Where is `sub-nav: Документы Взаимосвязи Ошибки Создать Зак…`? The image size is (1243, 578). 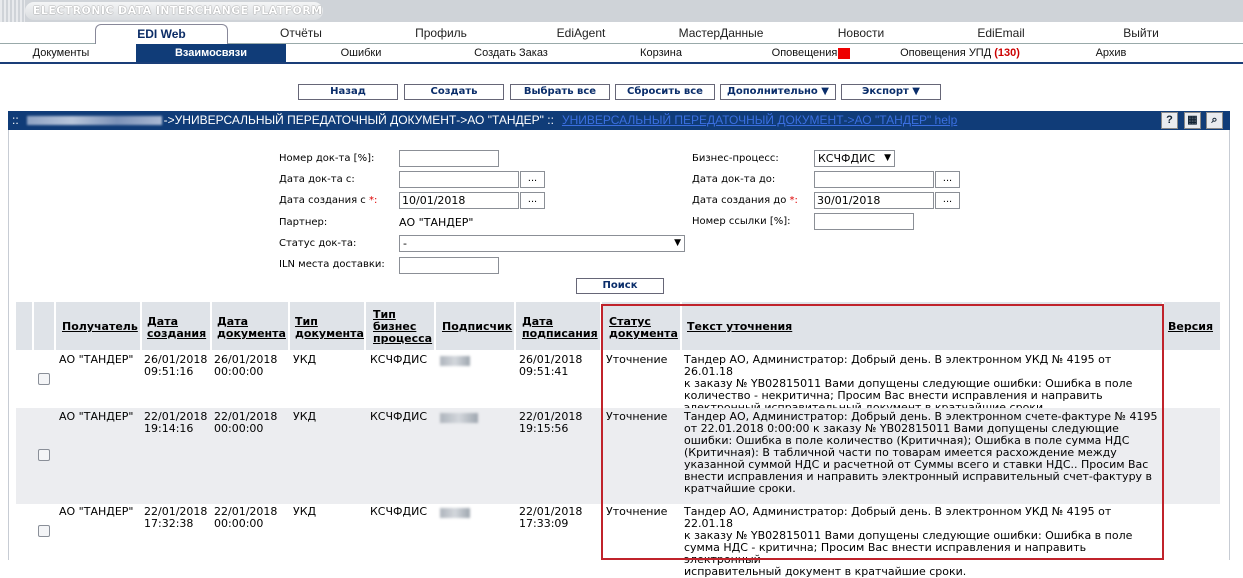
sub-nav: Документы Взаимосвязи Ошибки Создать Зак… is located at coordinates (621, 54).